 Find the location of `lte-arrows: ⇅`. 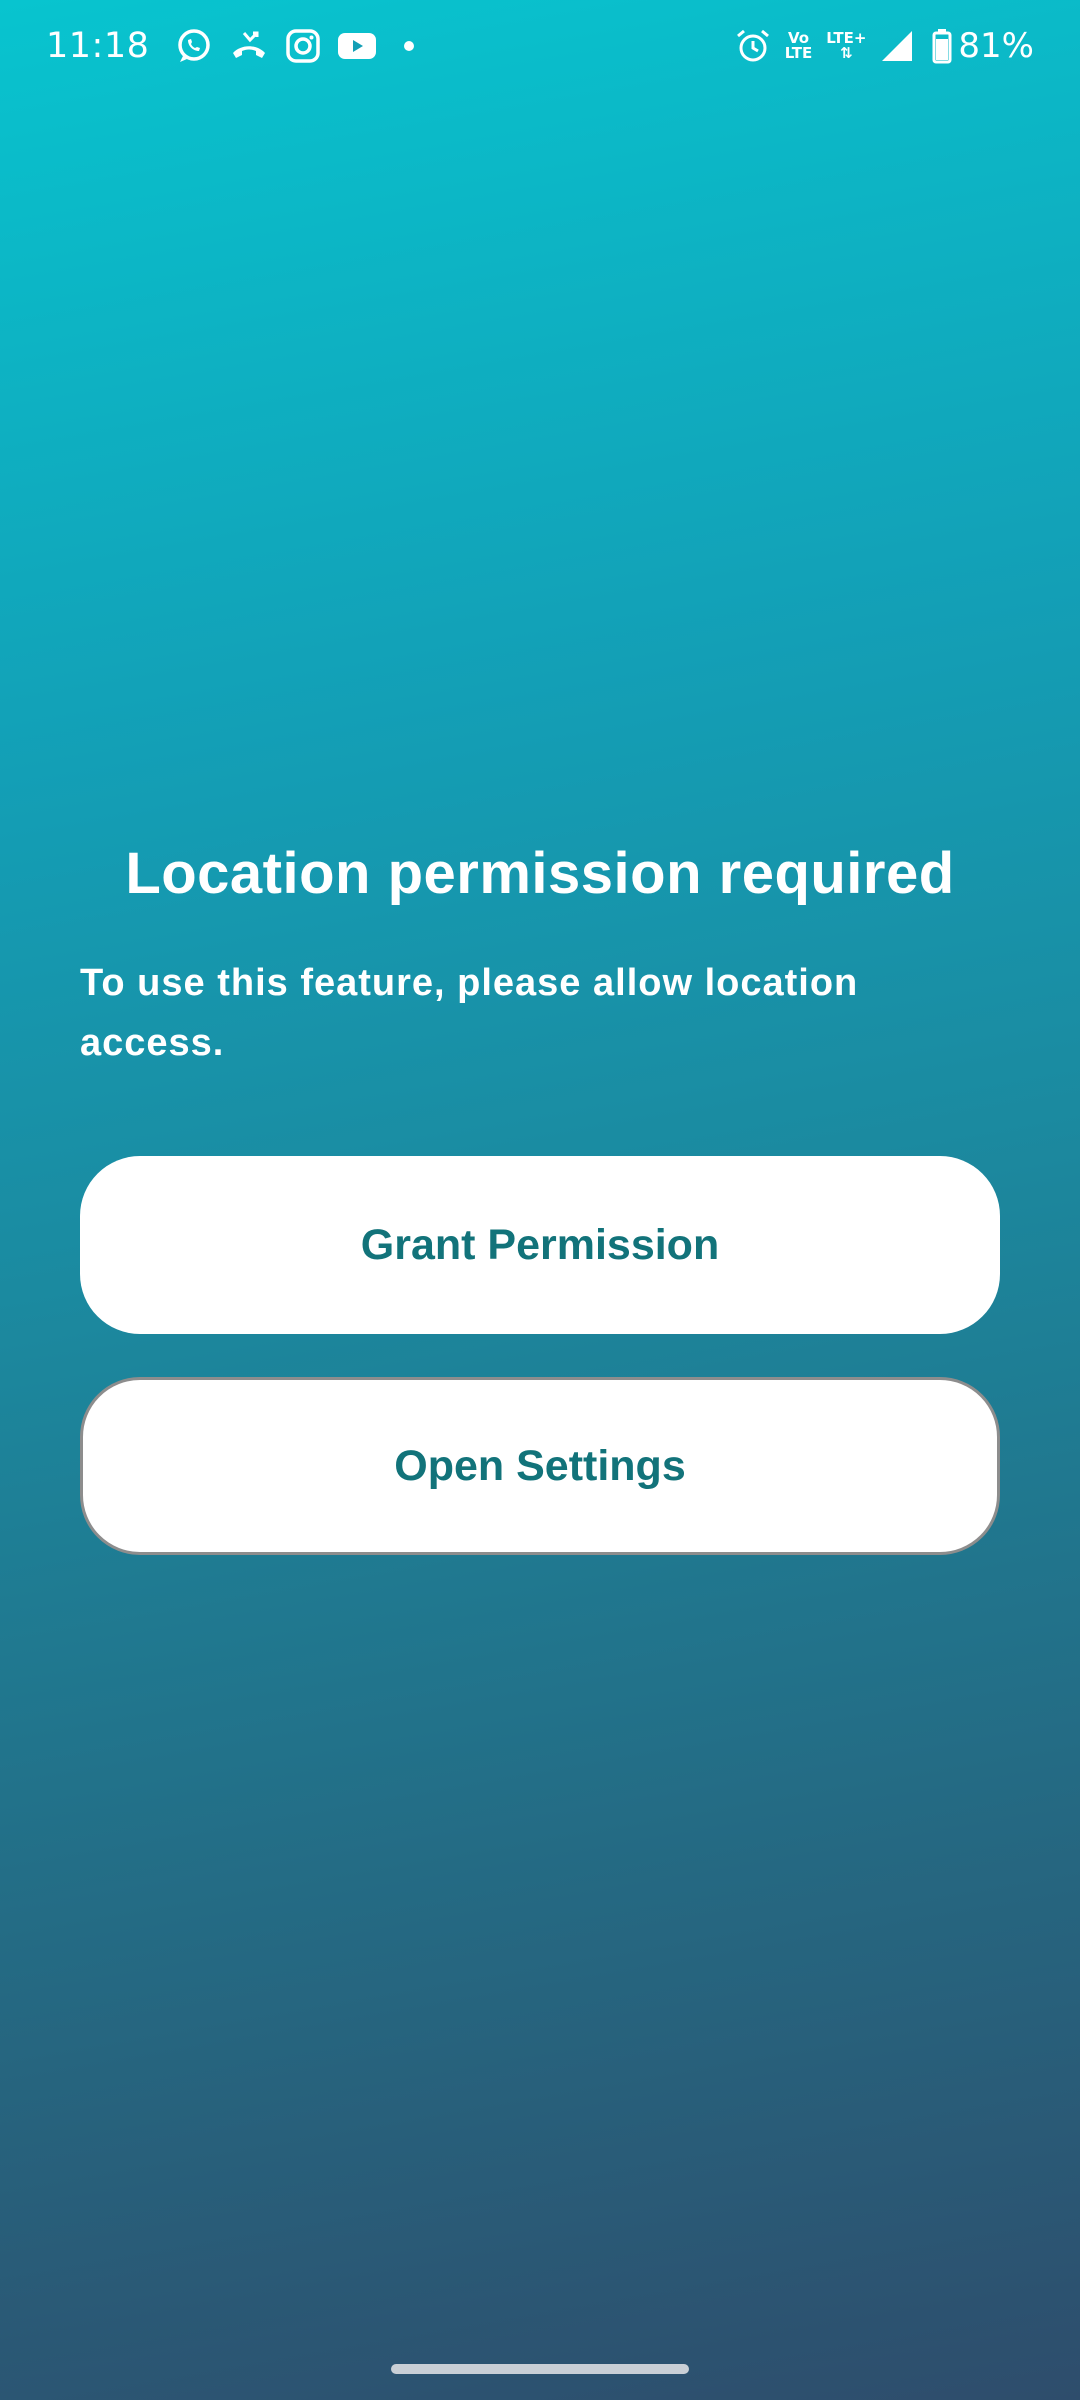

lte-arrows: ⇅ is located at coordinates (846, 53).